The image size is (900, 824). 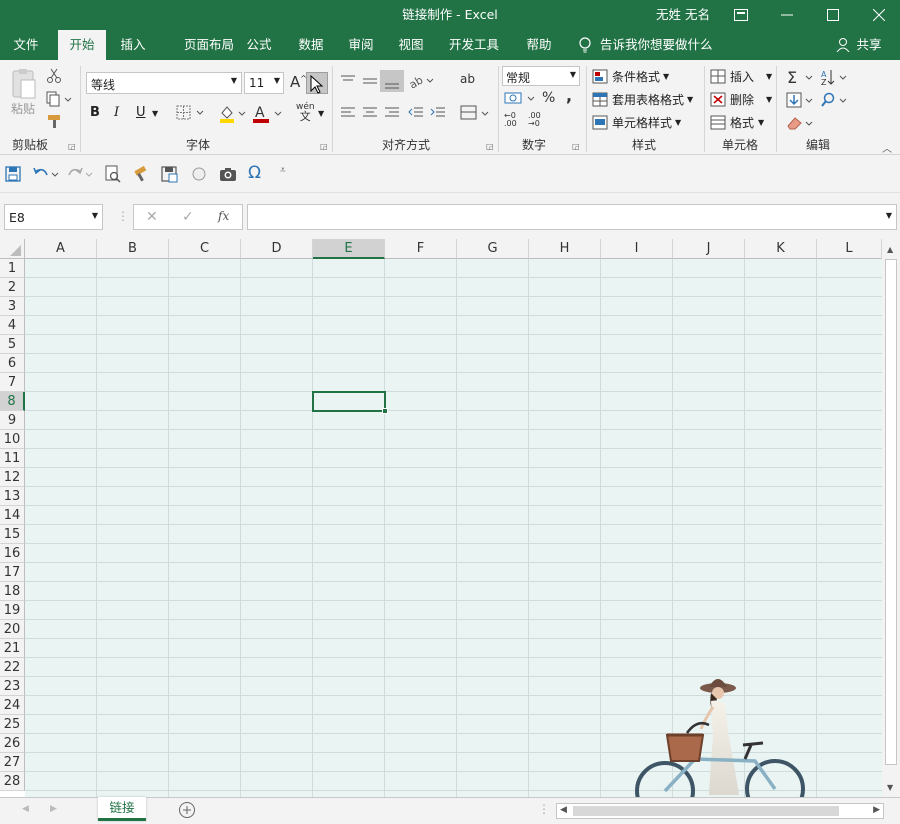 What do you see at coordinates (370, 114) in the screenshot?
I see `align-center-icon` at bounding box center [370, 114].